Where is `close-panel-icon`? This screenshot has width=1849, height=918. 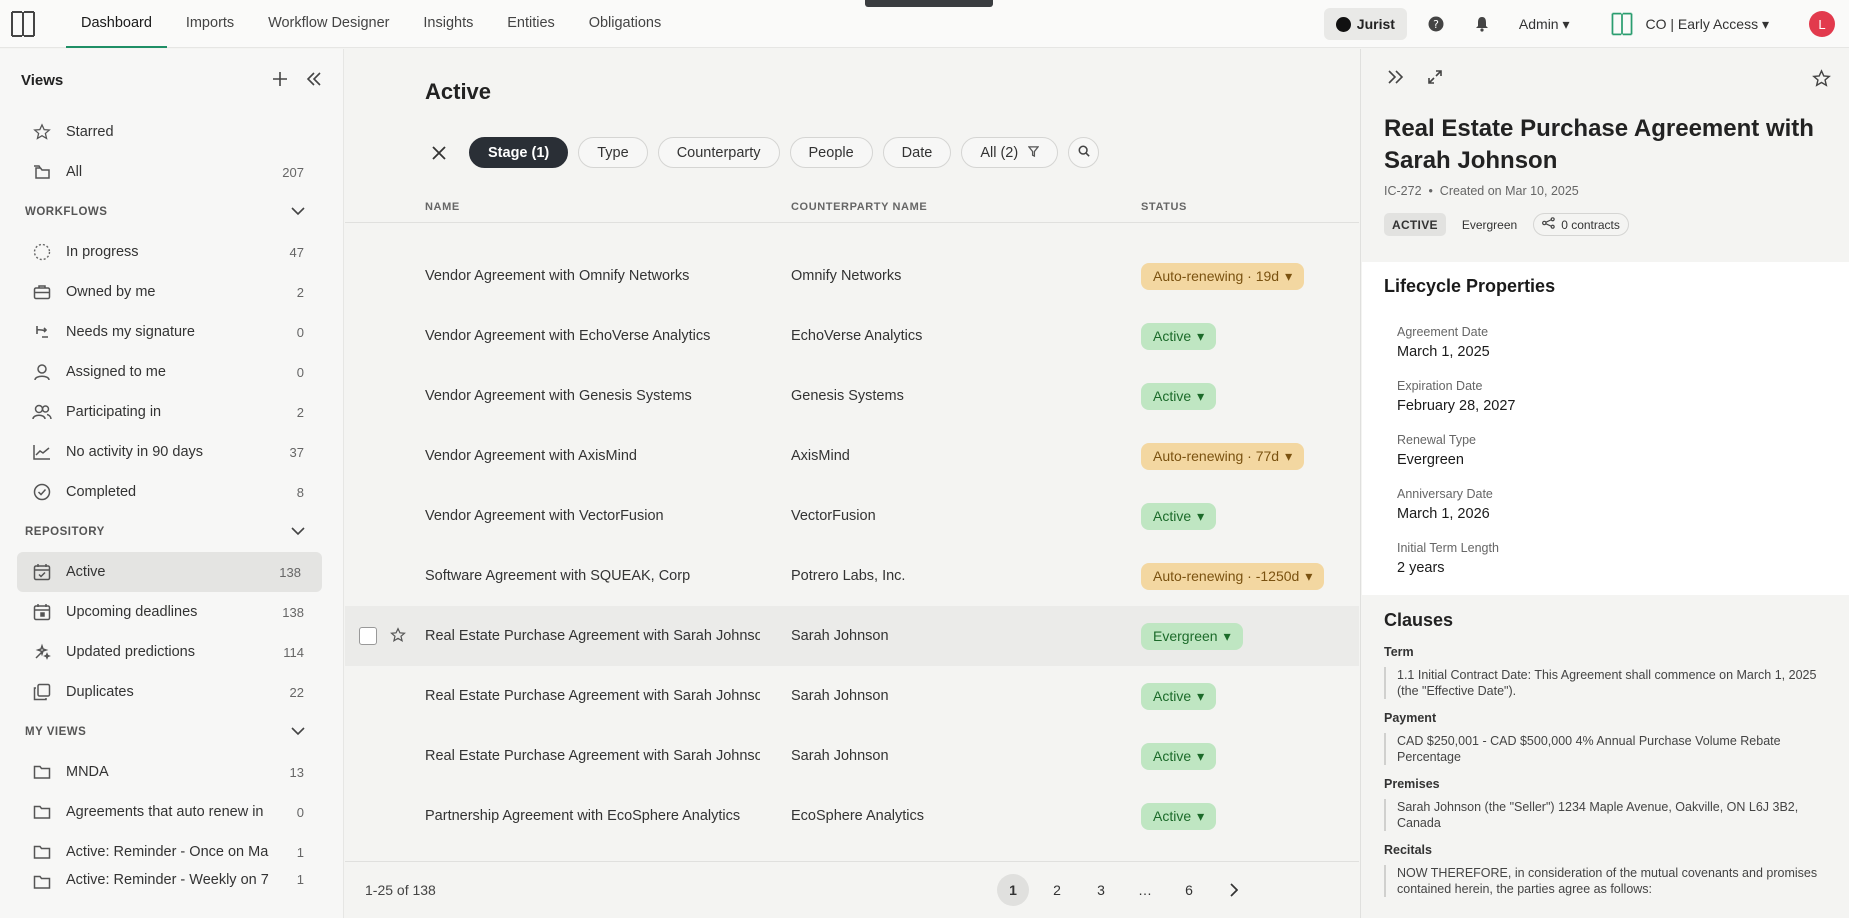
close-panel-icon is located at coordinates (1396, 78).